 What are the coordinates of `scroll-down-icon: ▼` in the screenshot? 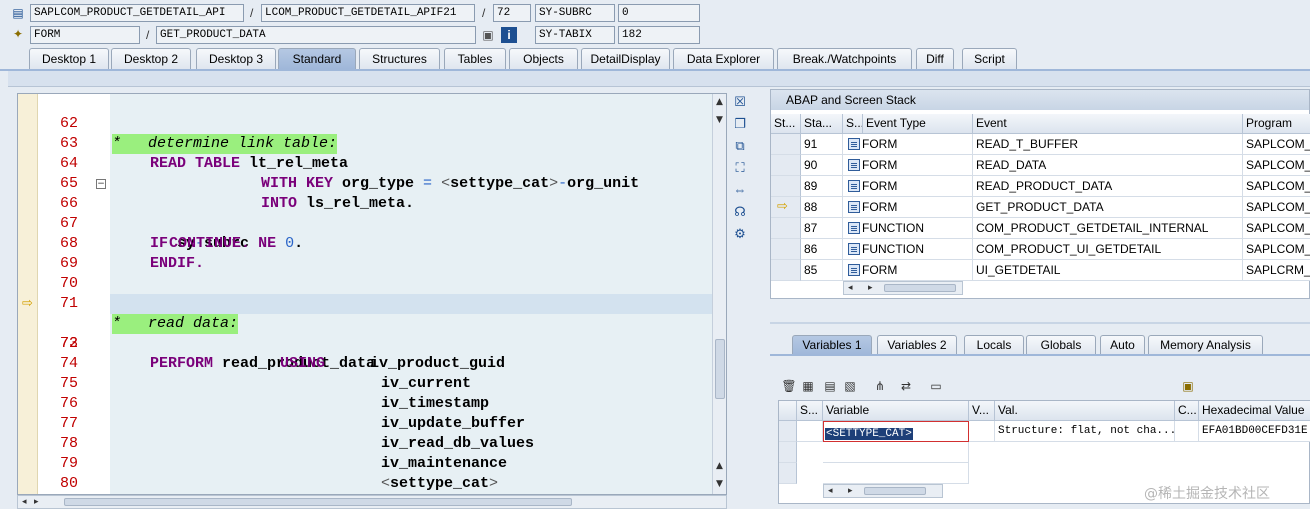 It's located at (719, 484).